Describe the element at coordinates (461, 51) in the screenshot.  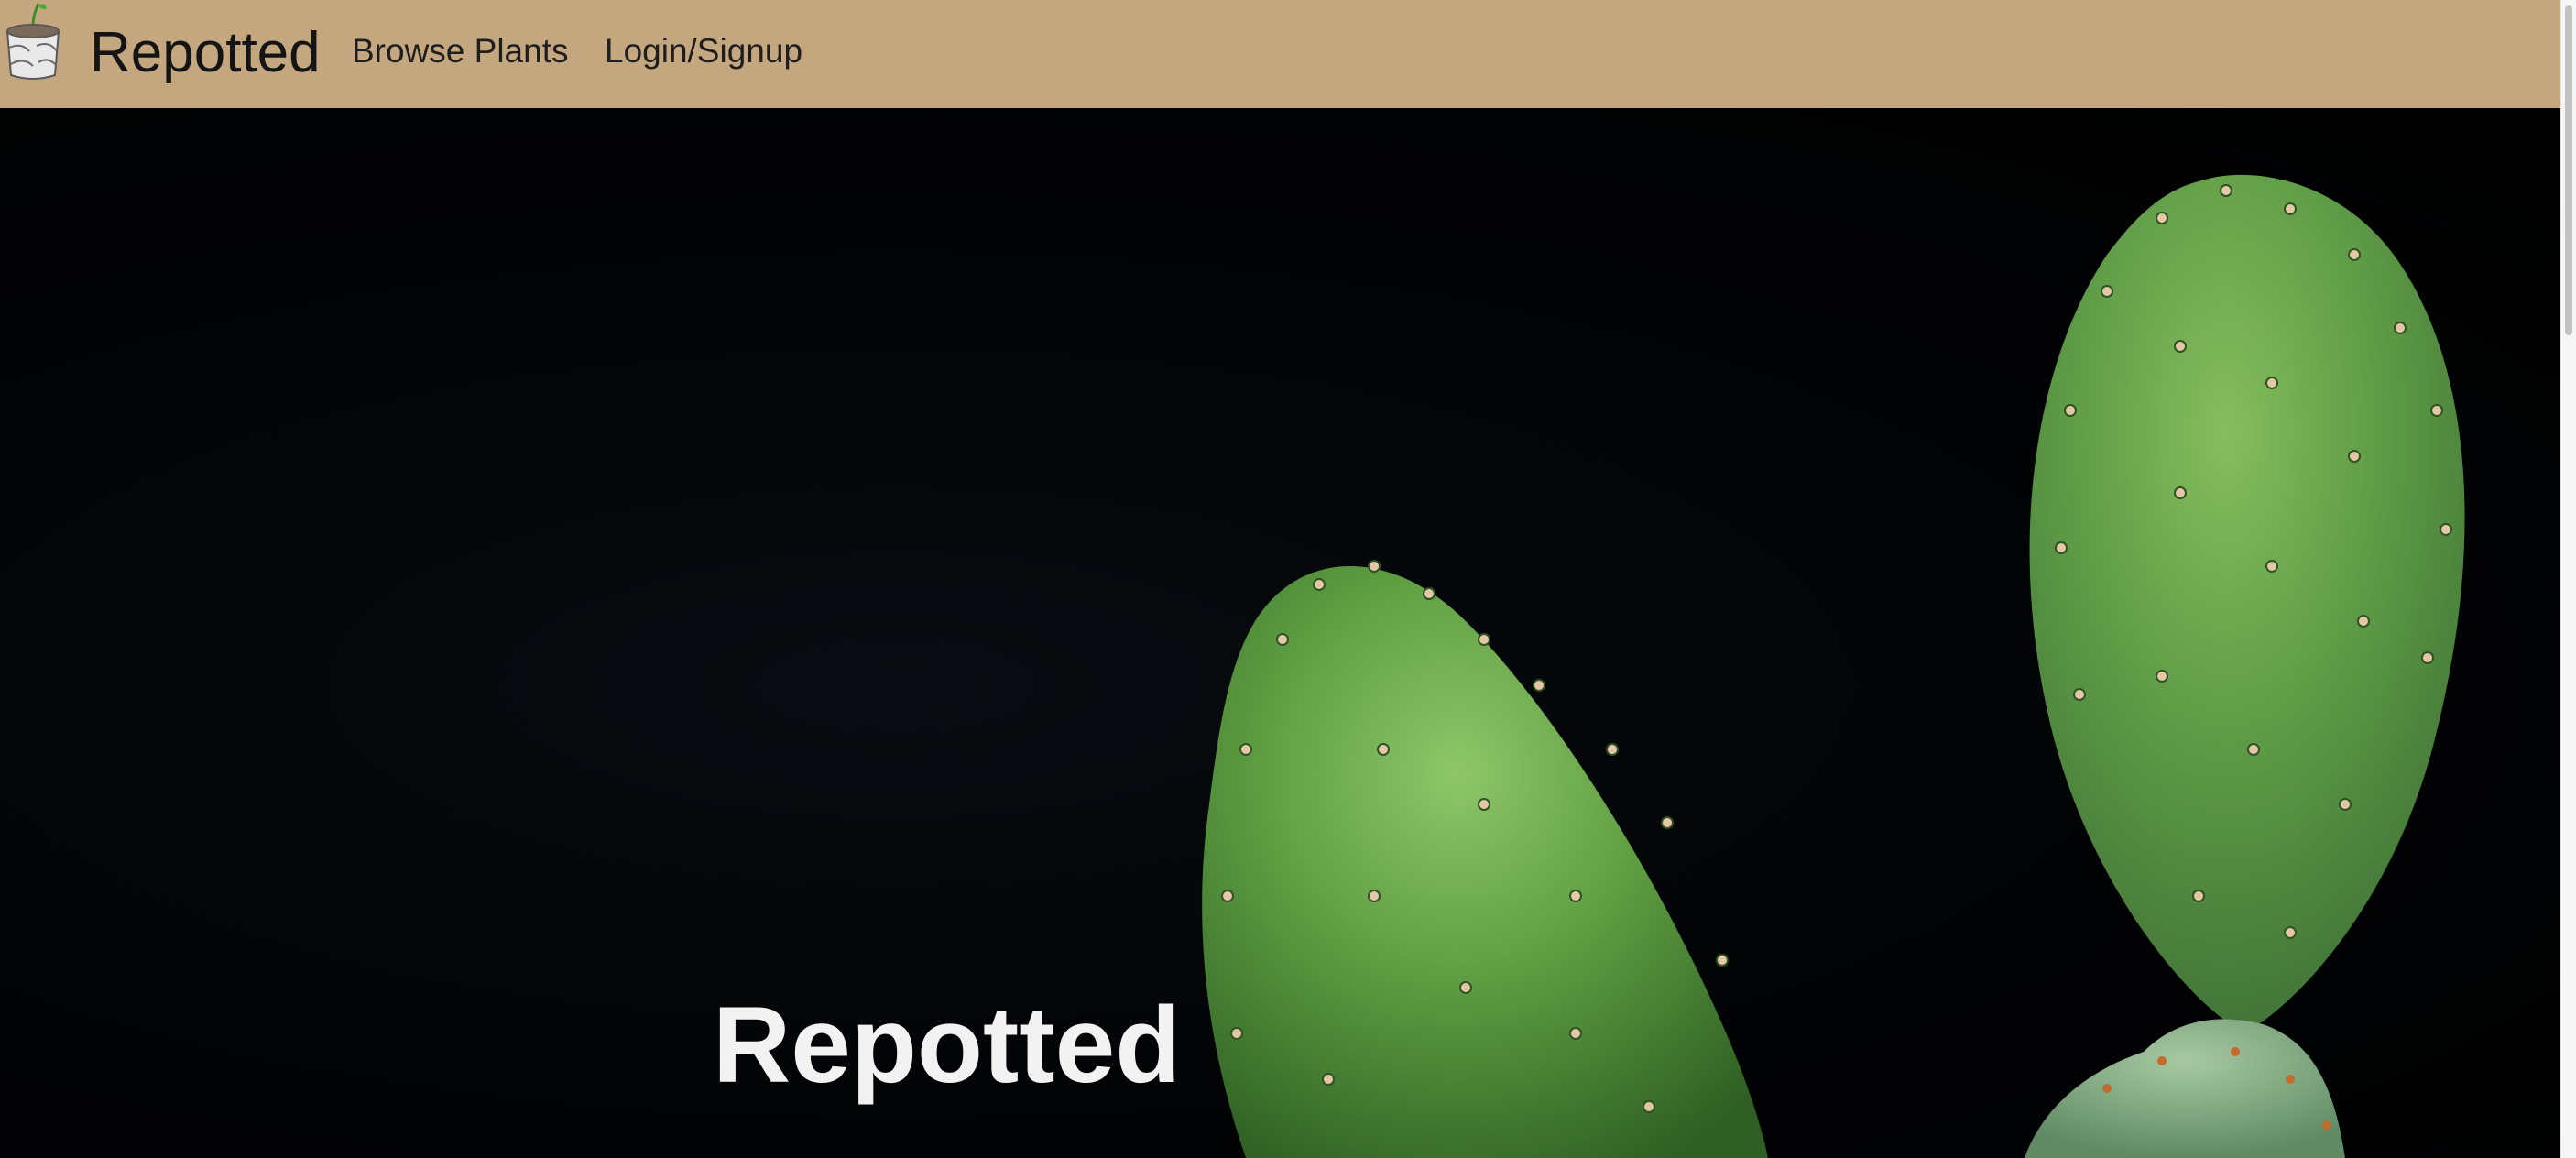
I see `nav-browse-plants-link: Browse Plants` at that location.